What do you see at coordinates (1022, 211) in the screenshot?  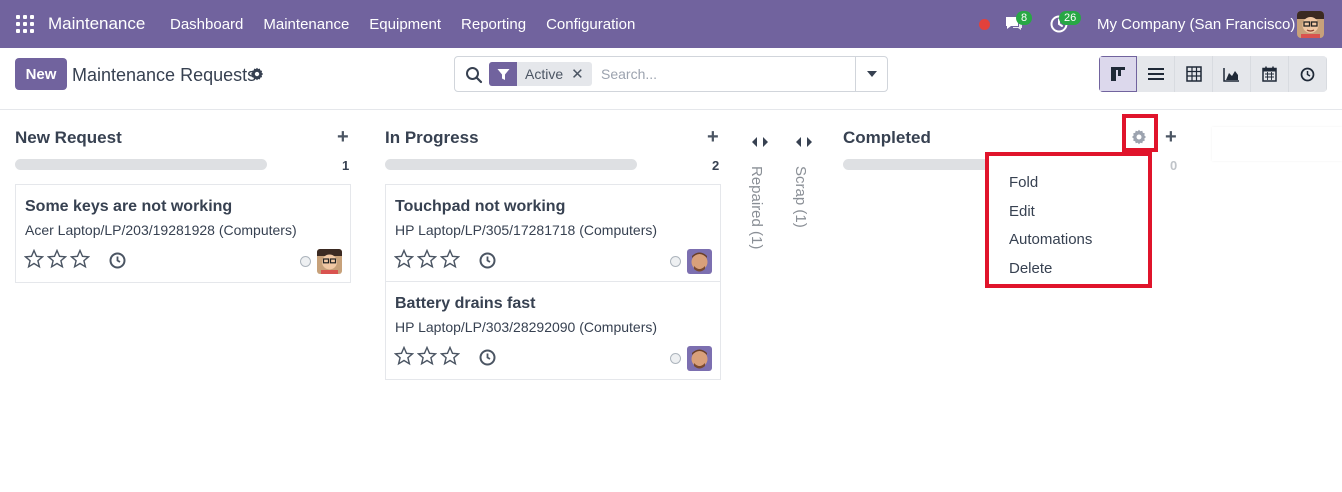 I see `menu-item-edit: Edit` at bounding box center [1022, 211].